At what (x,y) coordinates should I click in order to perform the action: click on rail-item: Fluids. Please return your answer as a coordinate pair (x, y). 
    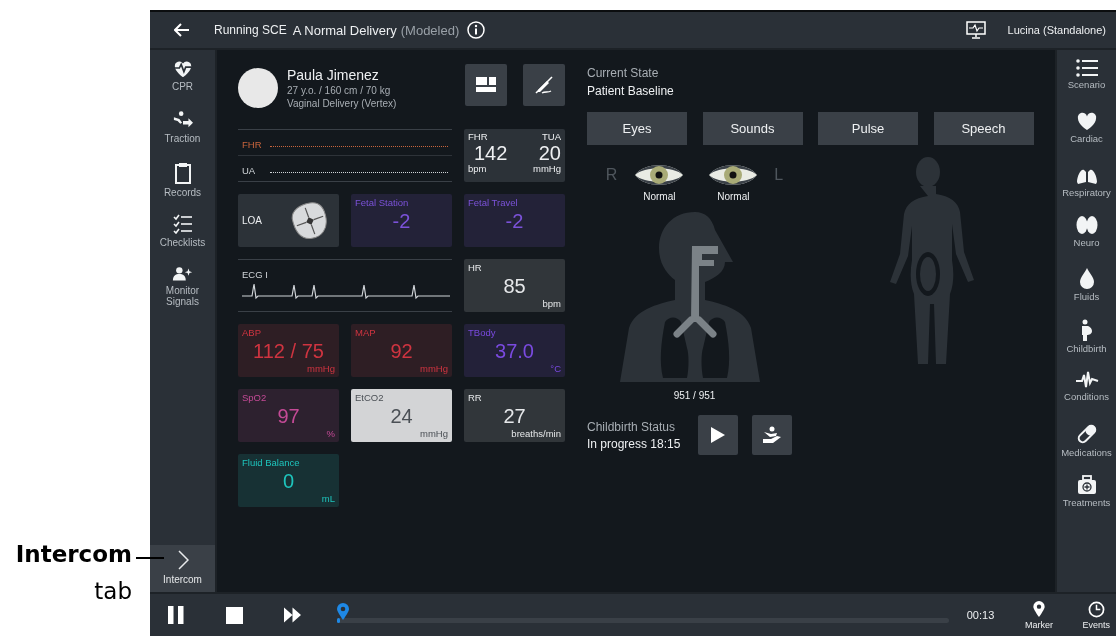
    Looking at the image, I should click on (1086, 287).